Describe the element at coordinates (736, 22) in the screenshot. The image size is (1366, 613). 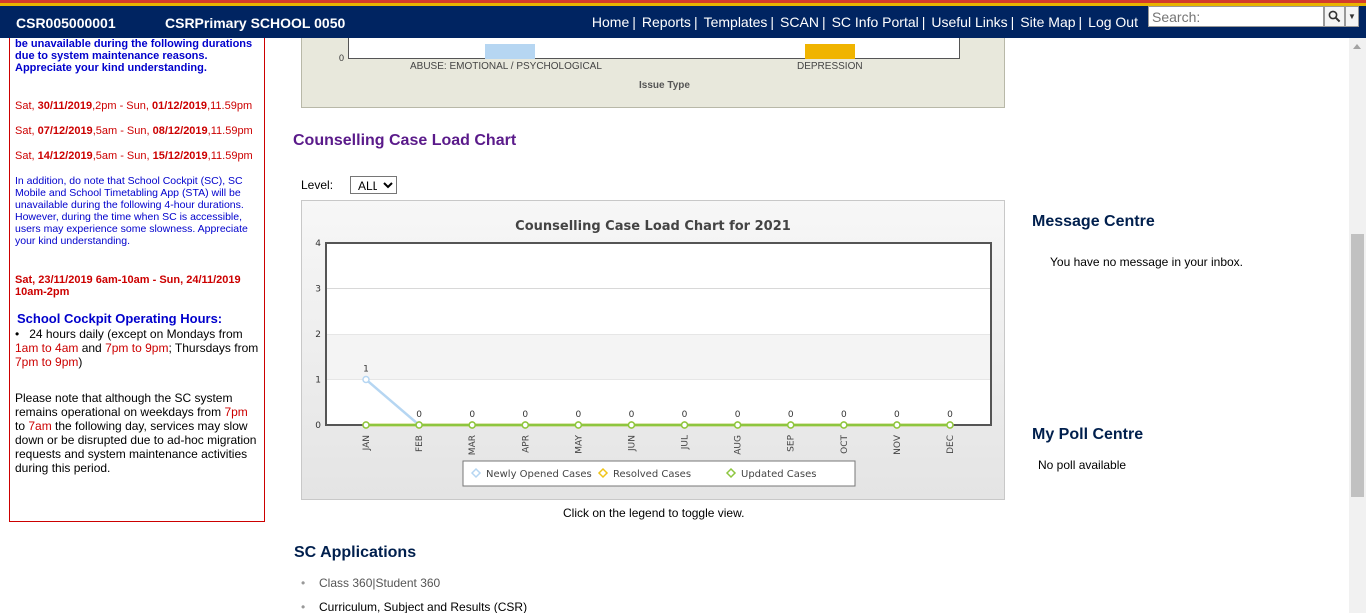
I see `nav-templates: Templates` at that location.